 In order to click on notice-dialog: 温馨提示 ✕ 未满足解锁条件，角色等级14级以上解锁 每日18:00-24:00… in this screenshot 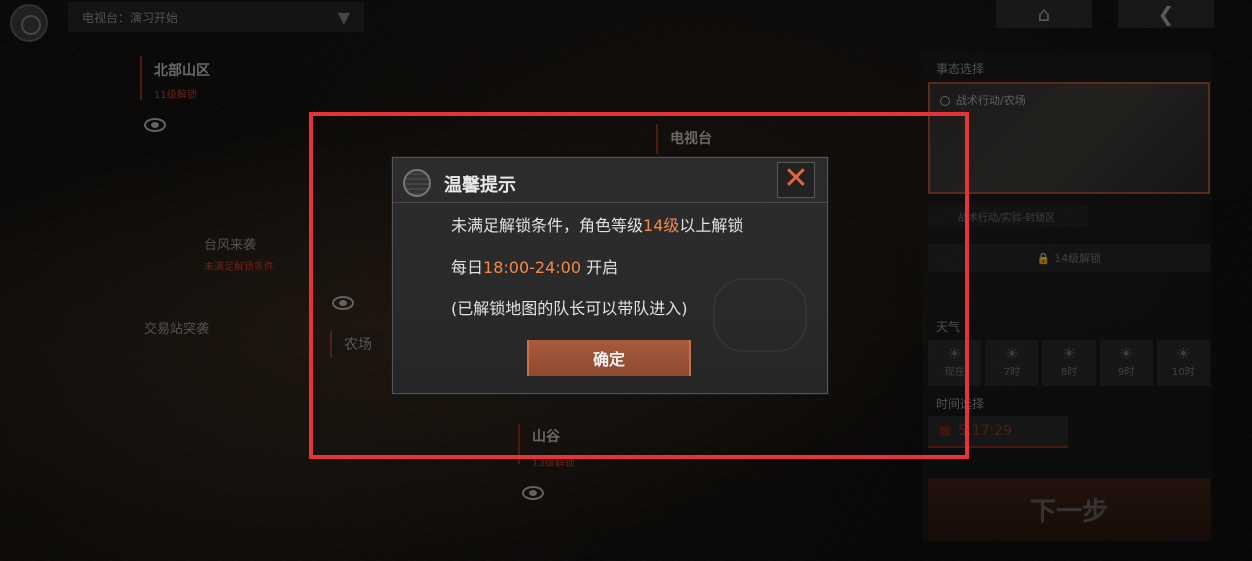, I will do `click(610, 275)`.